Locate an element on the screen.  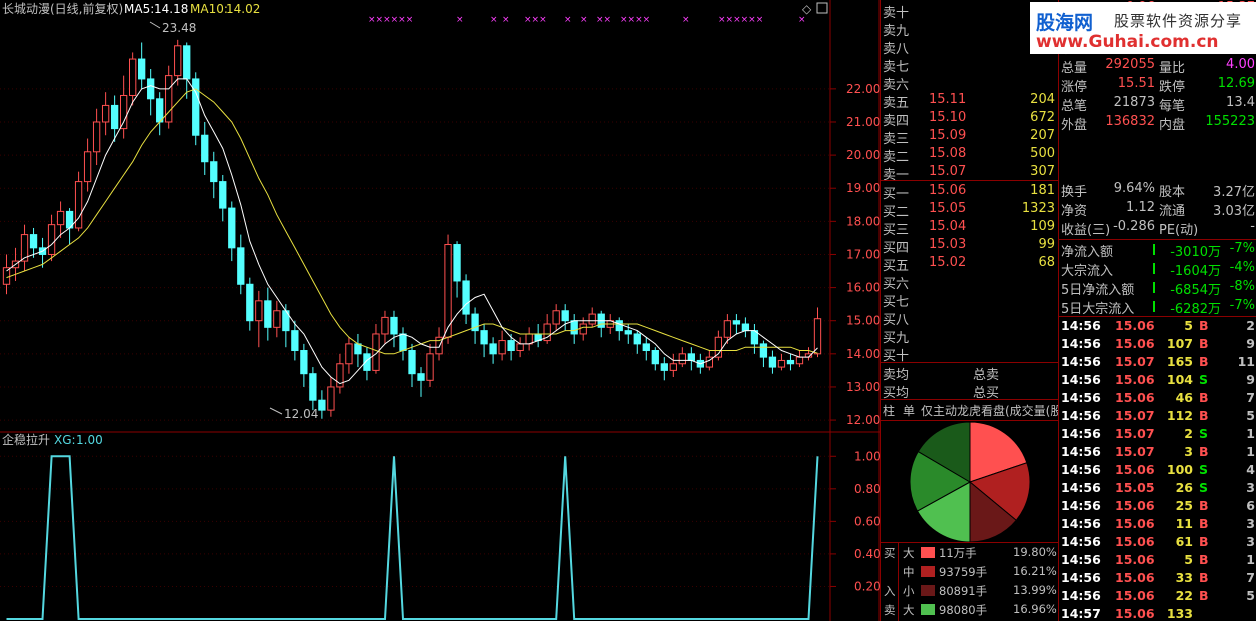
quote-label-2: PE(动) is located at coordinates (1179, 230).